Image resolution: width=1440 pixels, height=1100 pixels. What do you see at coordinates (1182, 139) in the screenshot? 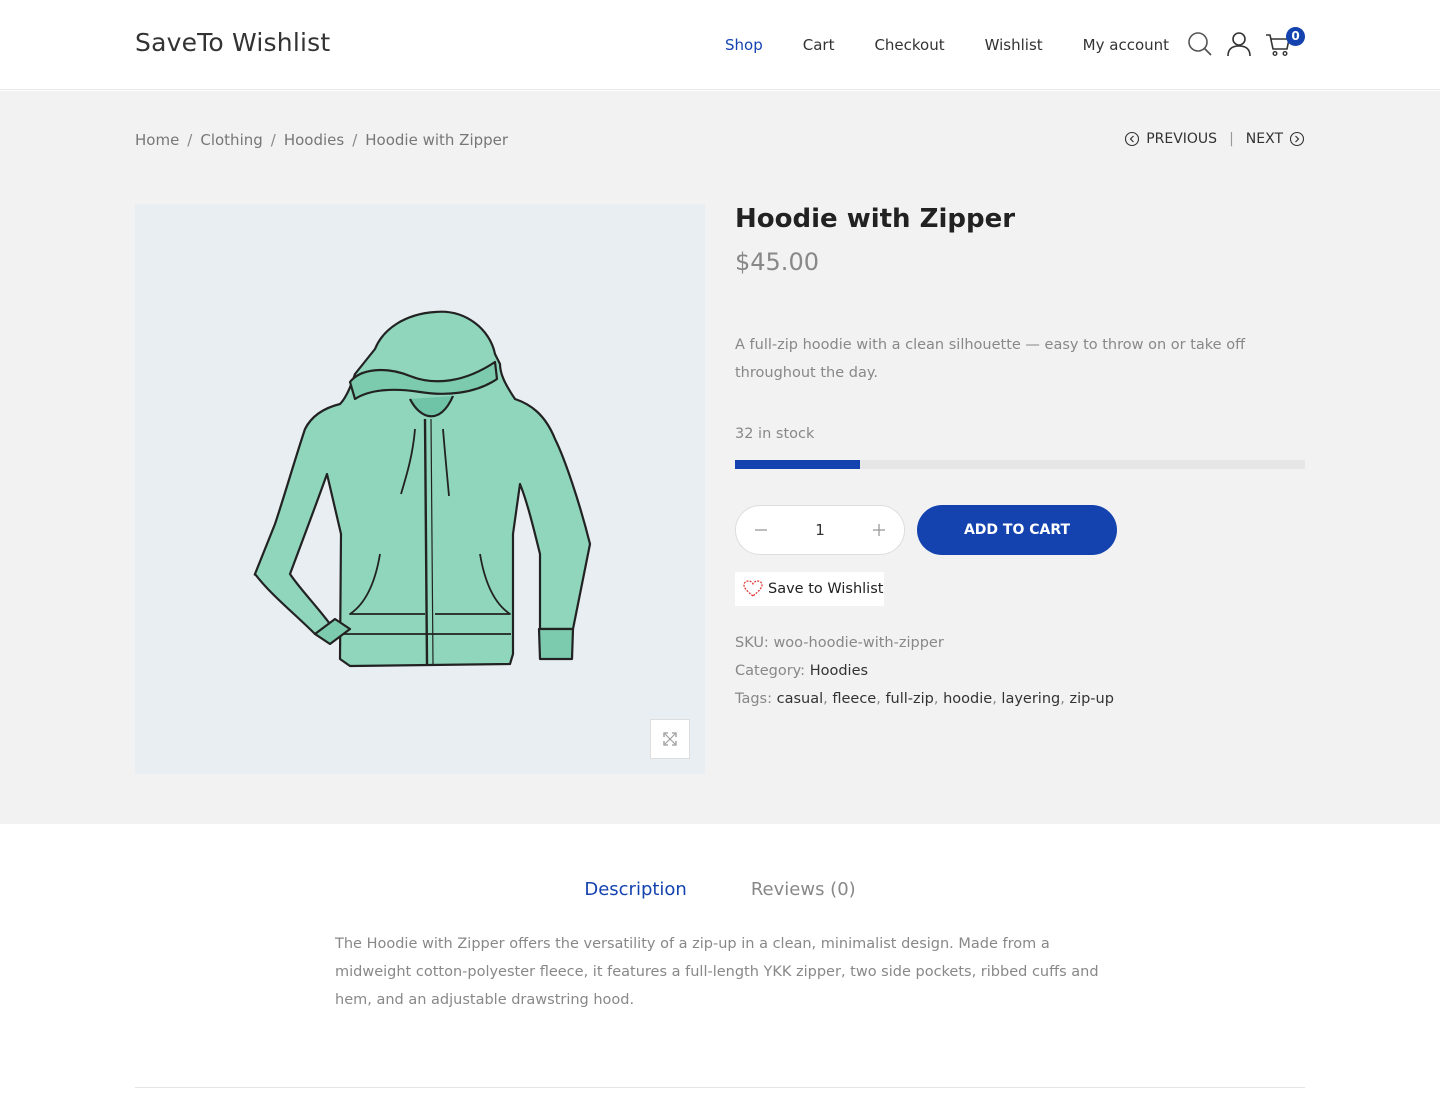
I see `previous-label: PREVIOUS` at bounding box center [1182, 139].